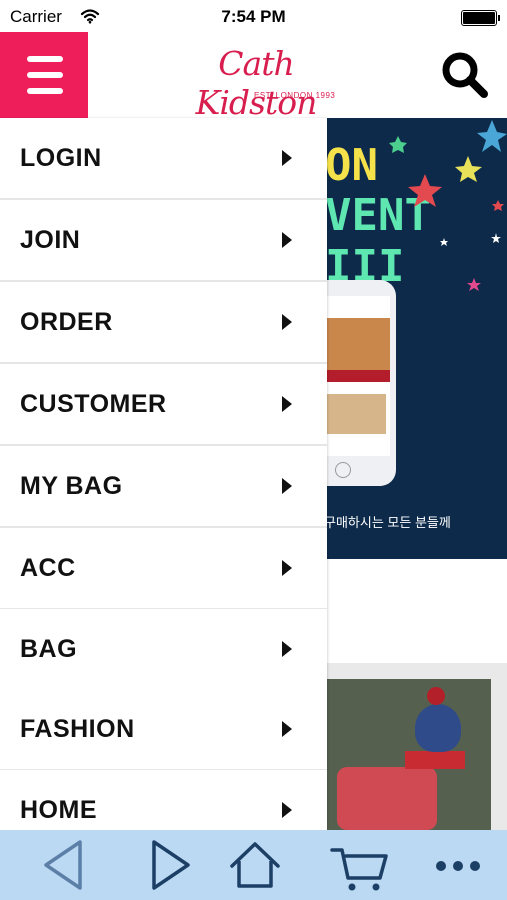 This screenshot has height=900, width=507. Describe the element at coordinates (163, 730) in the screenshot. I see `menu-item-fashion: FASHION` at that location.